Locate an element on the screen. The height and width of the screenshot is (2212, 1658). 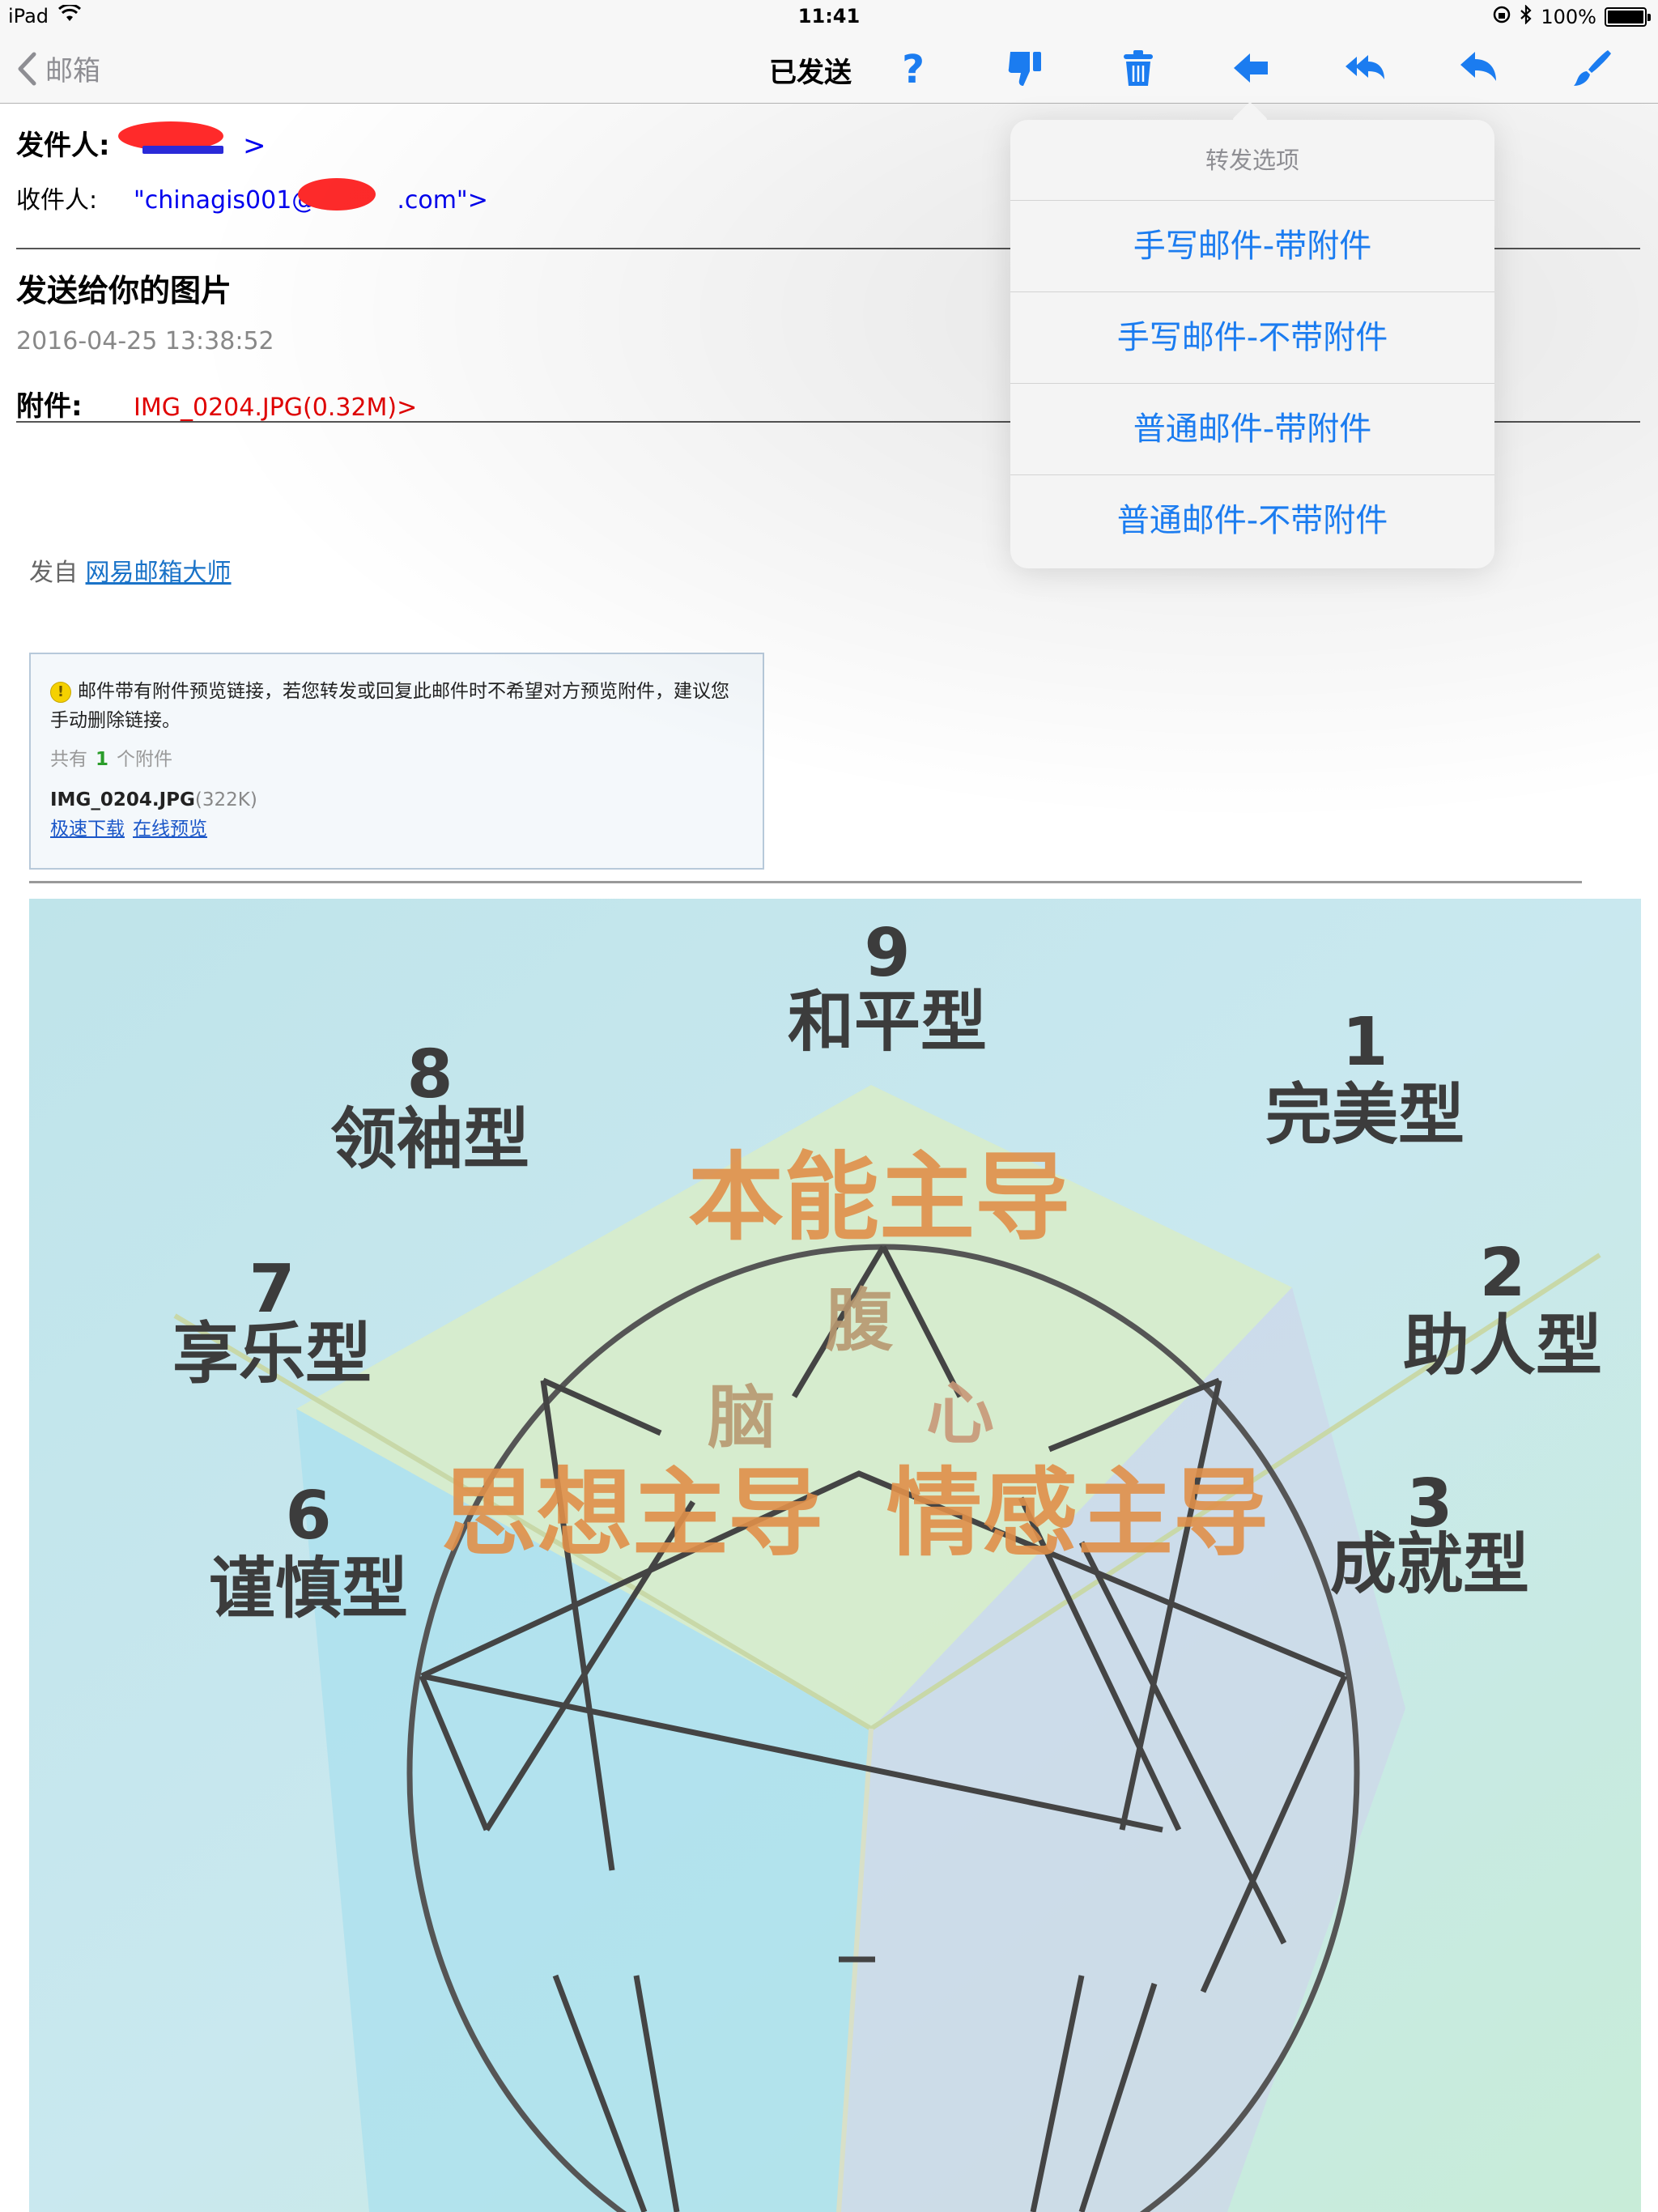
attachment-count: 共有 1 个附件 is located at coordinates (111, 760).